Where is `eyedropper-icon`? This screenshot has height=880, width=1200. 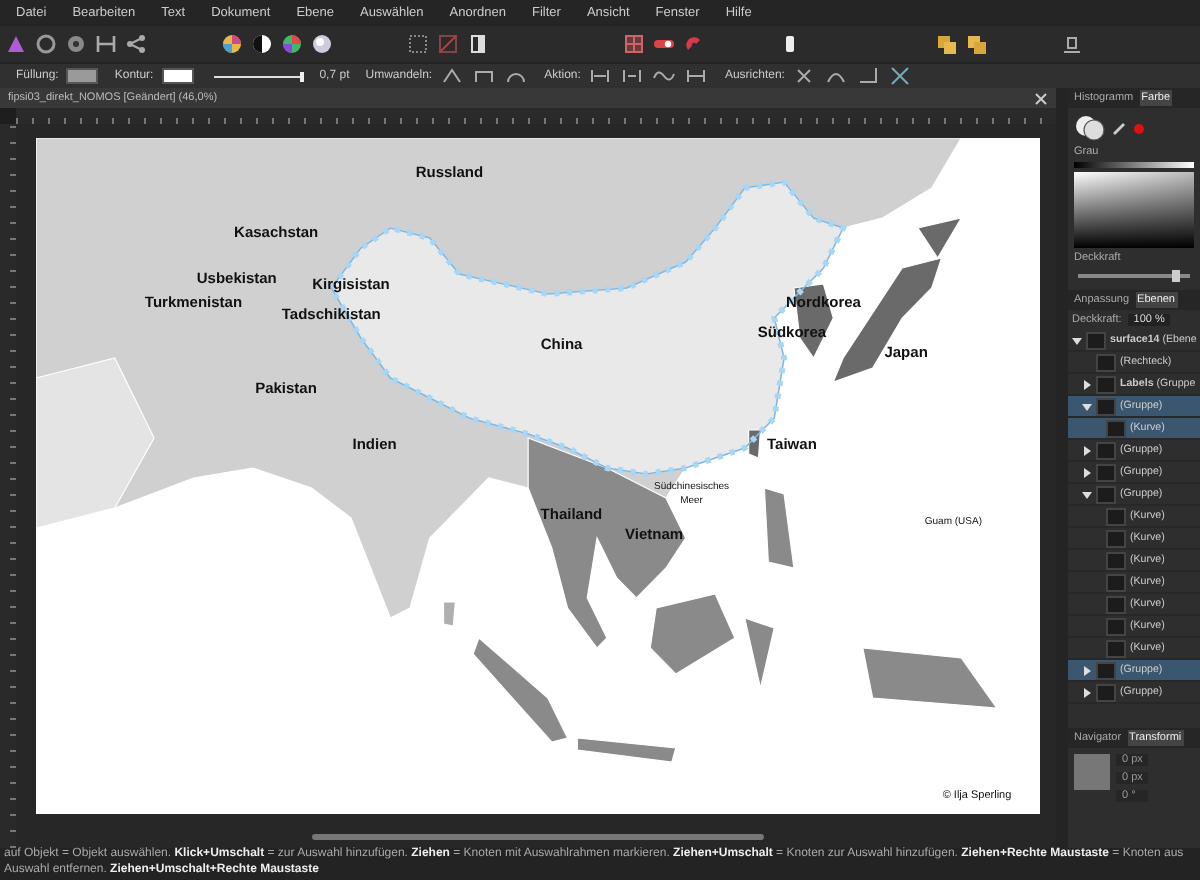 eyedropper-icon is located at coordinates (1120, 128).